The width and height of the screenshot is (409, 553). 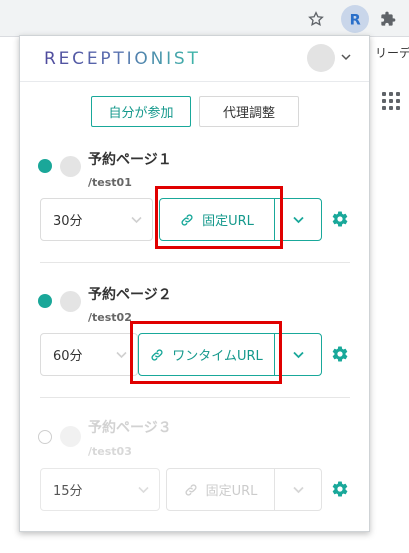 What do you see at coordinates (110, 317) in the screenshot?
I see `page-slug: /test02` at bounding box center [110, 317].